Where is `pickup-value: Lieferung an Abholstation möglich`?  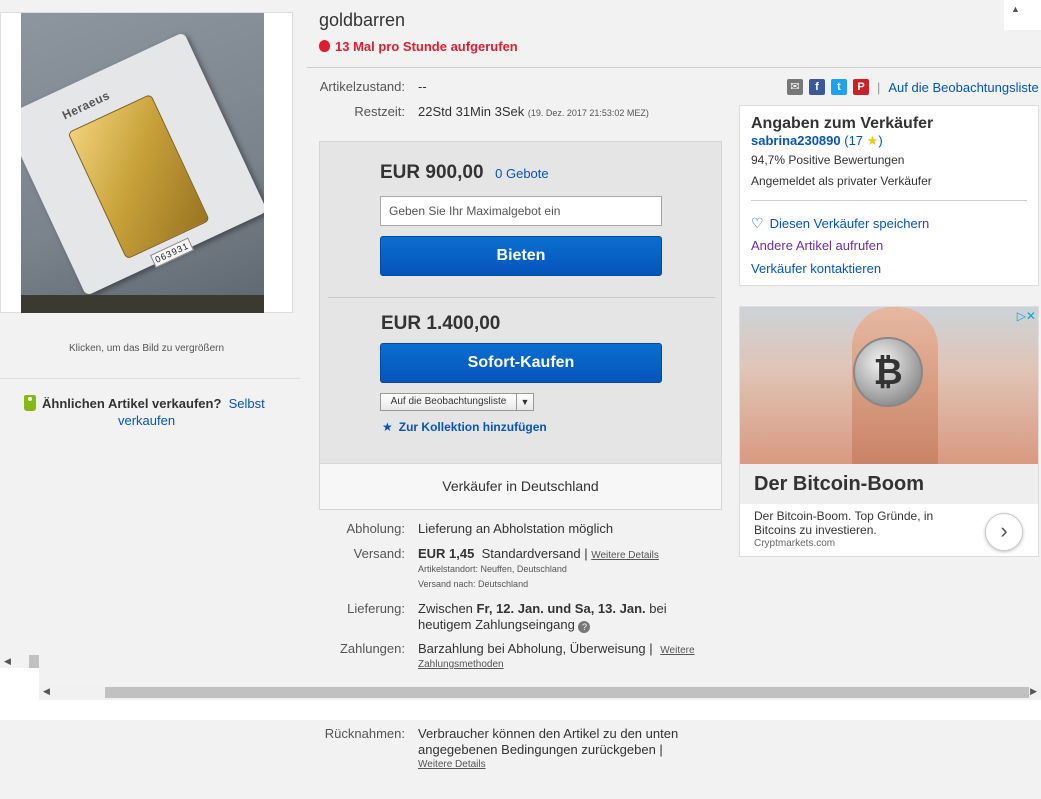 pickup-value: Lieferung an Abholstation möglich is located at coordinates (516, 528).